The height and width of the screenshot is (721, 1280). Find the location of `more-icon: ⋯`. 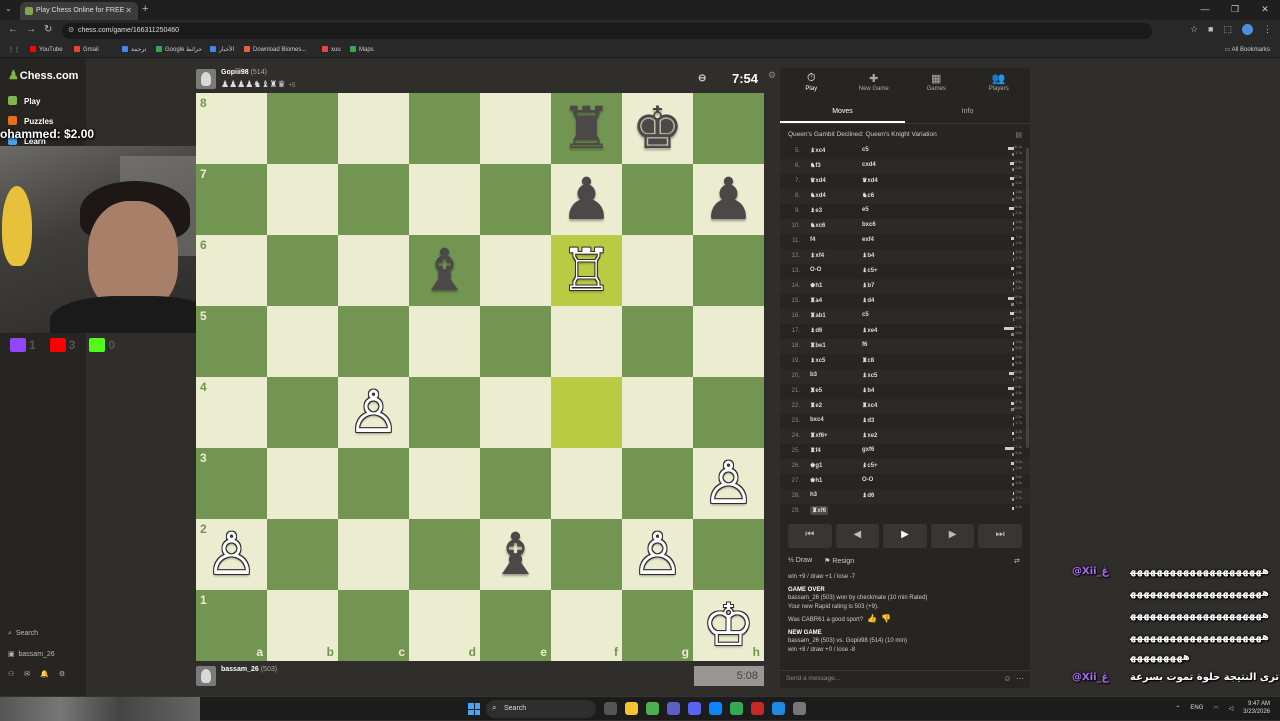

more-icon: ⋯ is located at coordinates (1020, 678).